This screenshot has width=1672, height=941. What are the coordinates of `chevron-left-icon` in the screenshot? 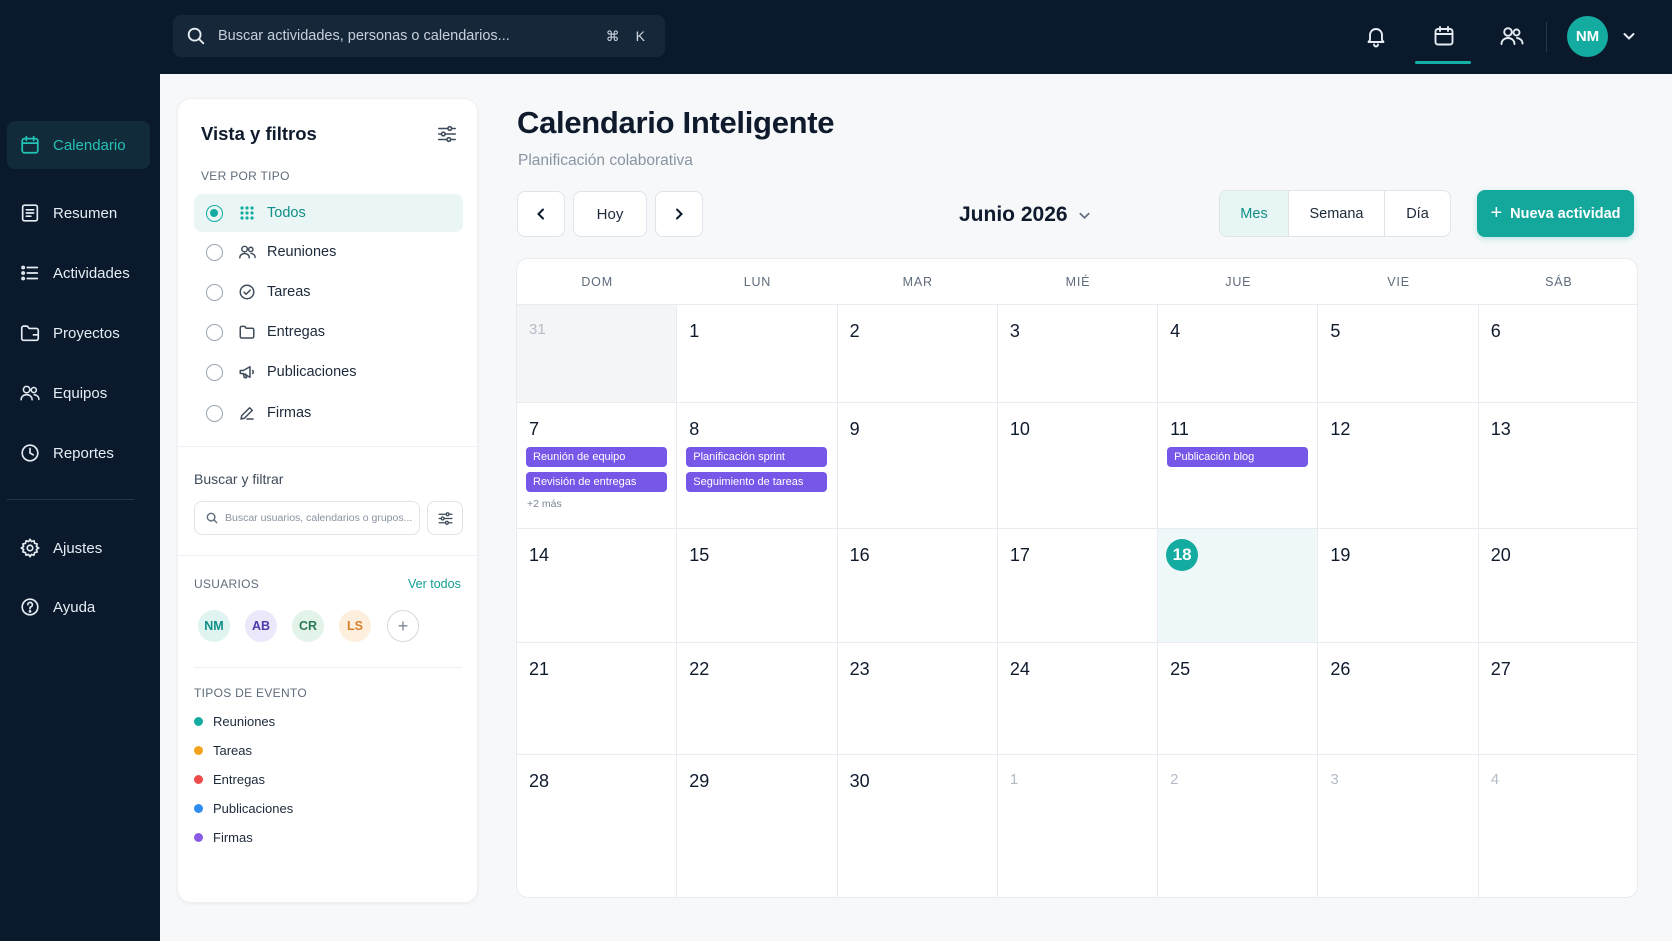 It's located at (540, 214).